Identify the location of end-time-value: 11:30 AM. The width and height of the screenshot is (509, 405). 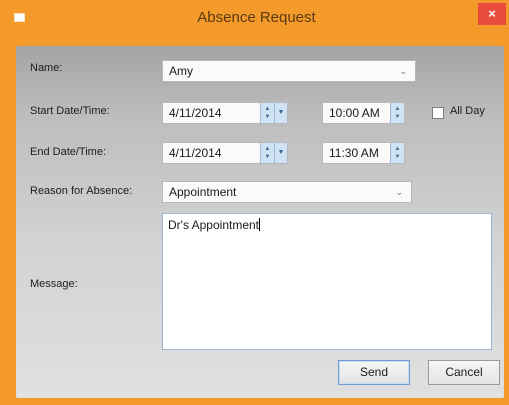
(354, 153).